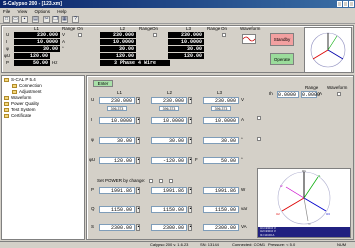 This screenshot has width=355, height=248. What do you see at coordinates (271, 93) in the screenshot?
I see `harmonic-label: Ih` at bounding box center [271, 93].